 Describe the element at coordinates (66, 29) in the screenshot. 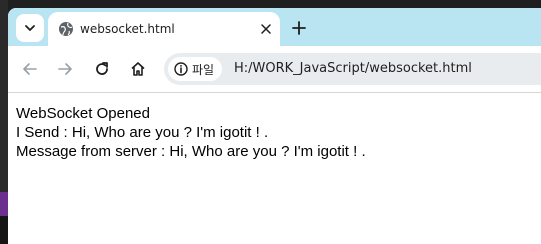

I see `globe-icon` at that location.